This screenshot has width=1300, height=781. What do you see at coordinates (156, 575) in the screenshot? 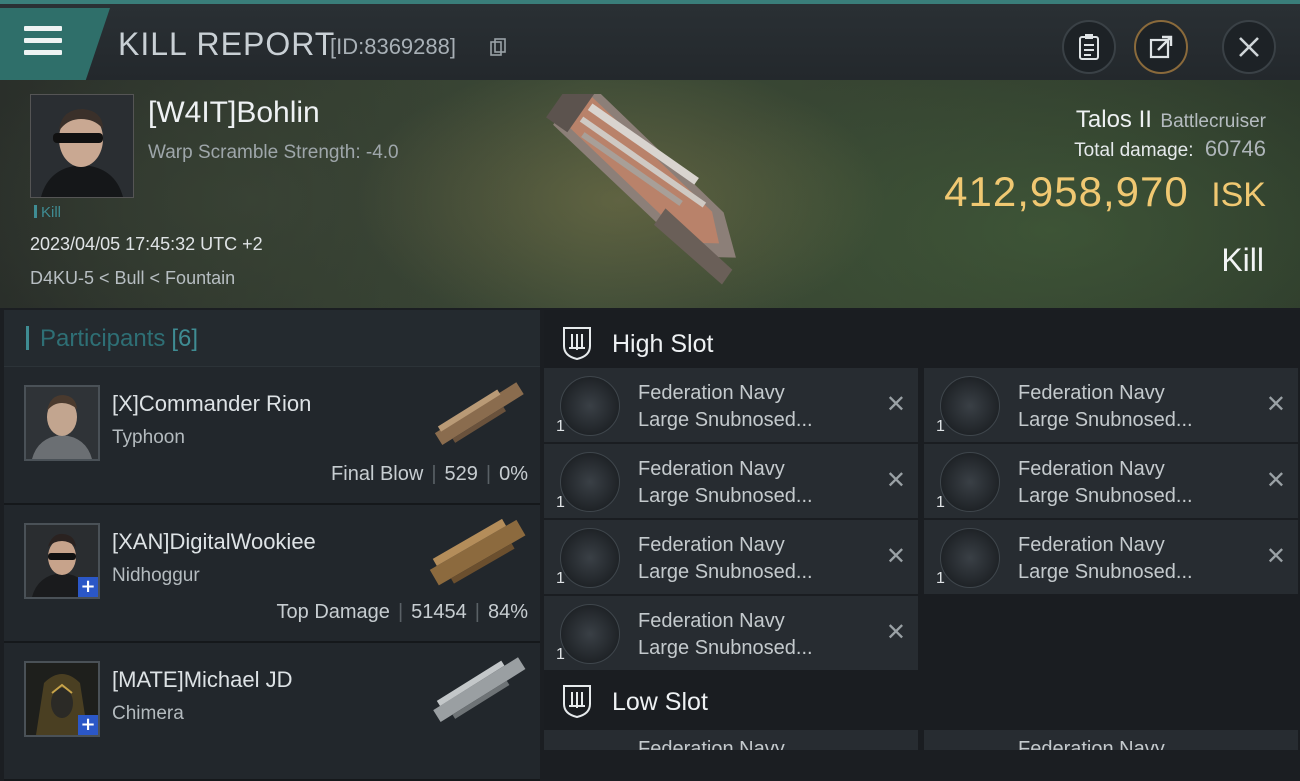
I see `participant-ship: Nidhoggur` at bounding box center [156, 575].